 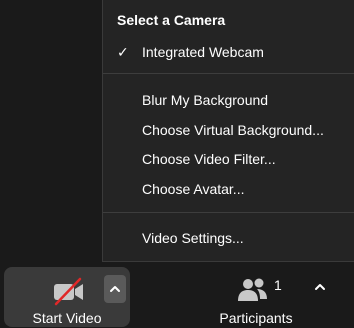 I want to click on video-options-caret-button, so click(x=115, y=289).